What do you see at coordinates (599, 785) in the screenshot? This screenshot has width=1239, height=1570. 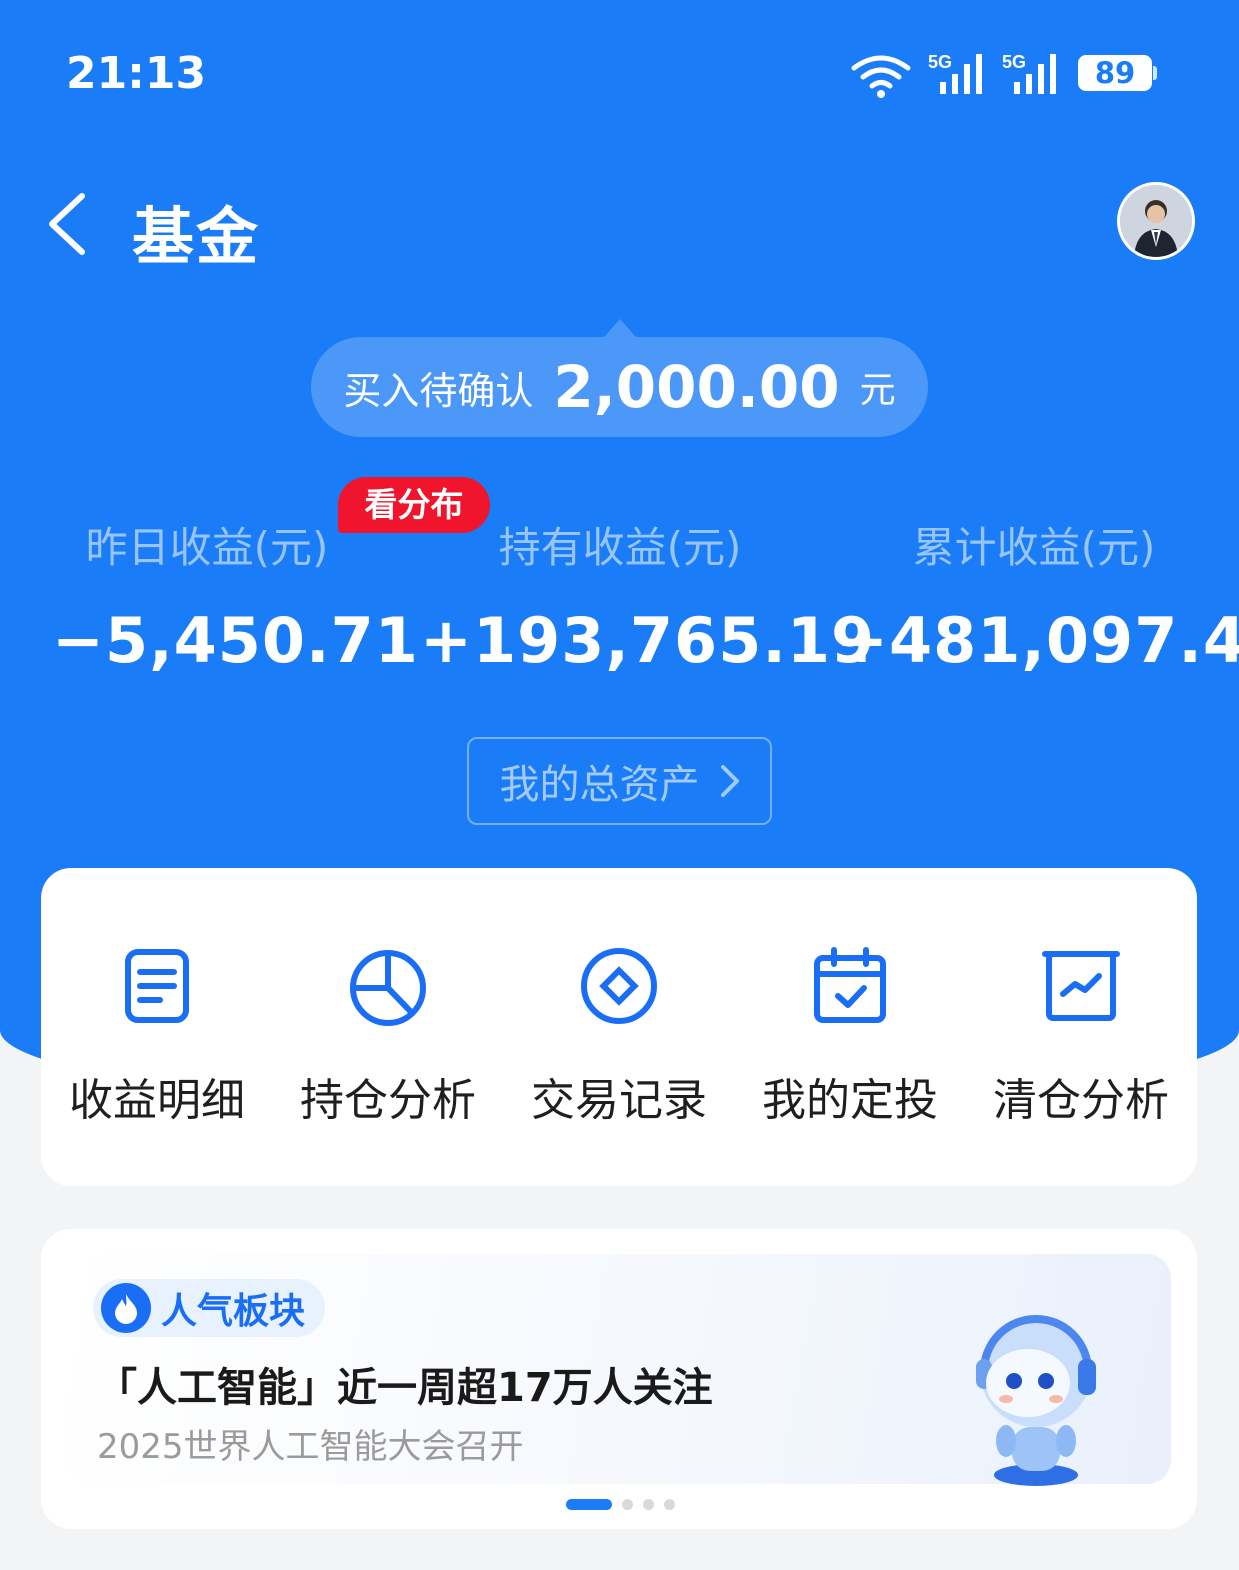 I see `total-assets-label: 我的总资产` at bounding box center [599, 785].